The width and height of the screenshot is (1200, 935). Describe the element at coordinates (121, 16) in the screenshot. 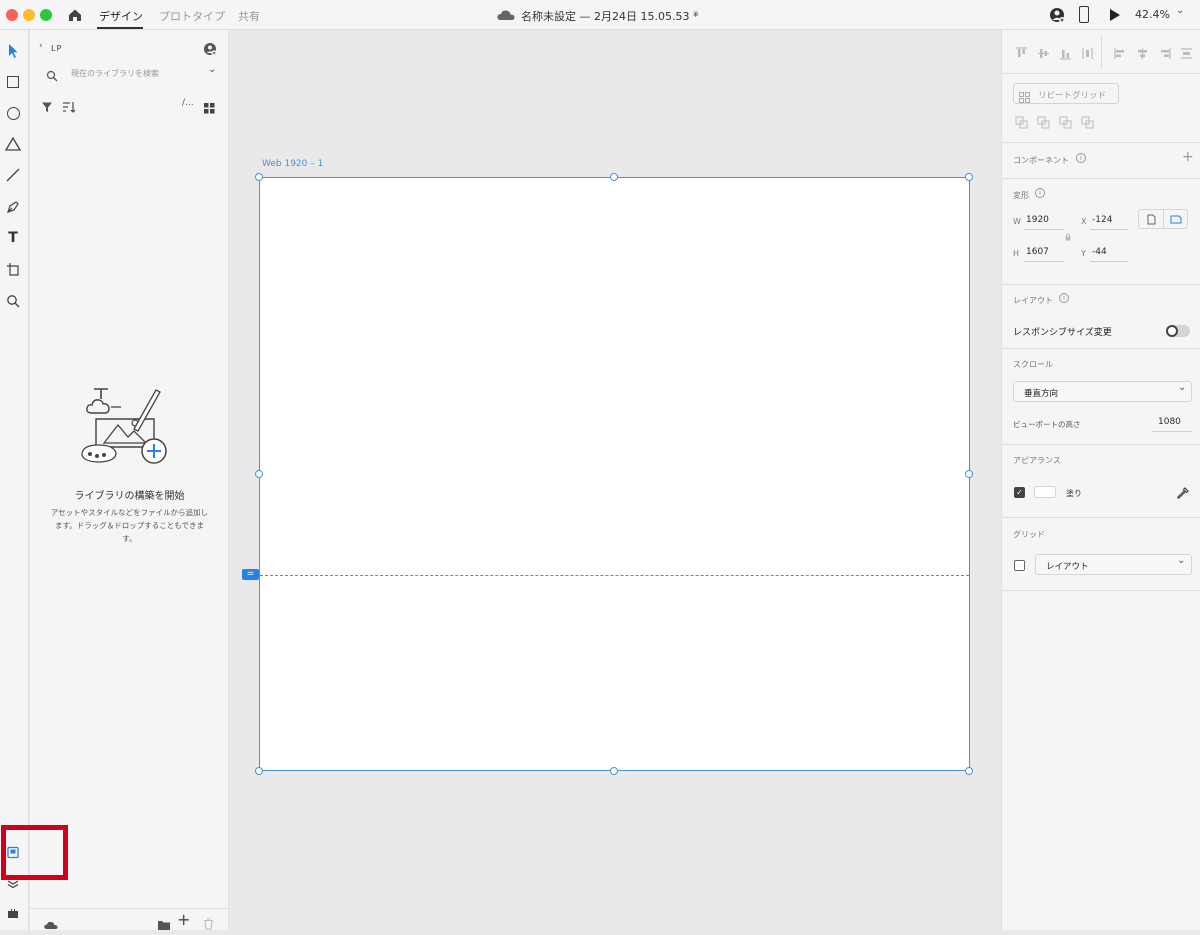

I see `tab-design: デザイン` at that location.